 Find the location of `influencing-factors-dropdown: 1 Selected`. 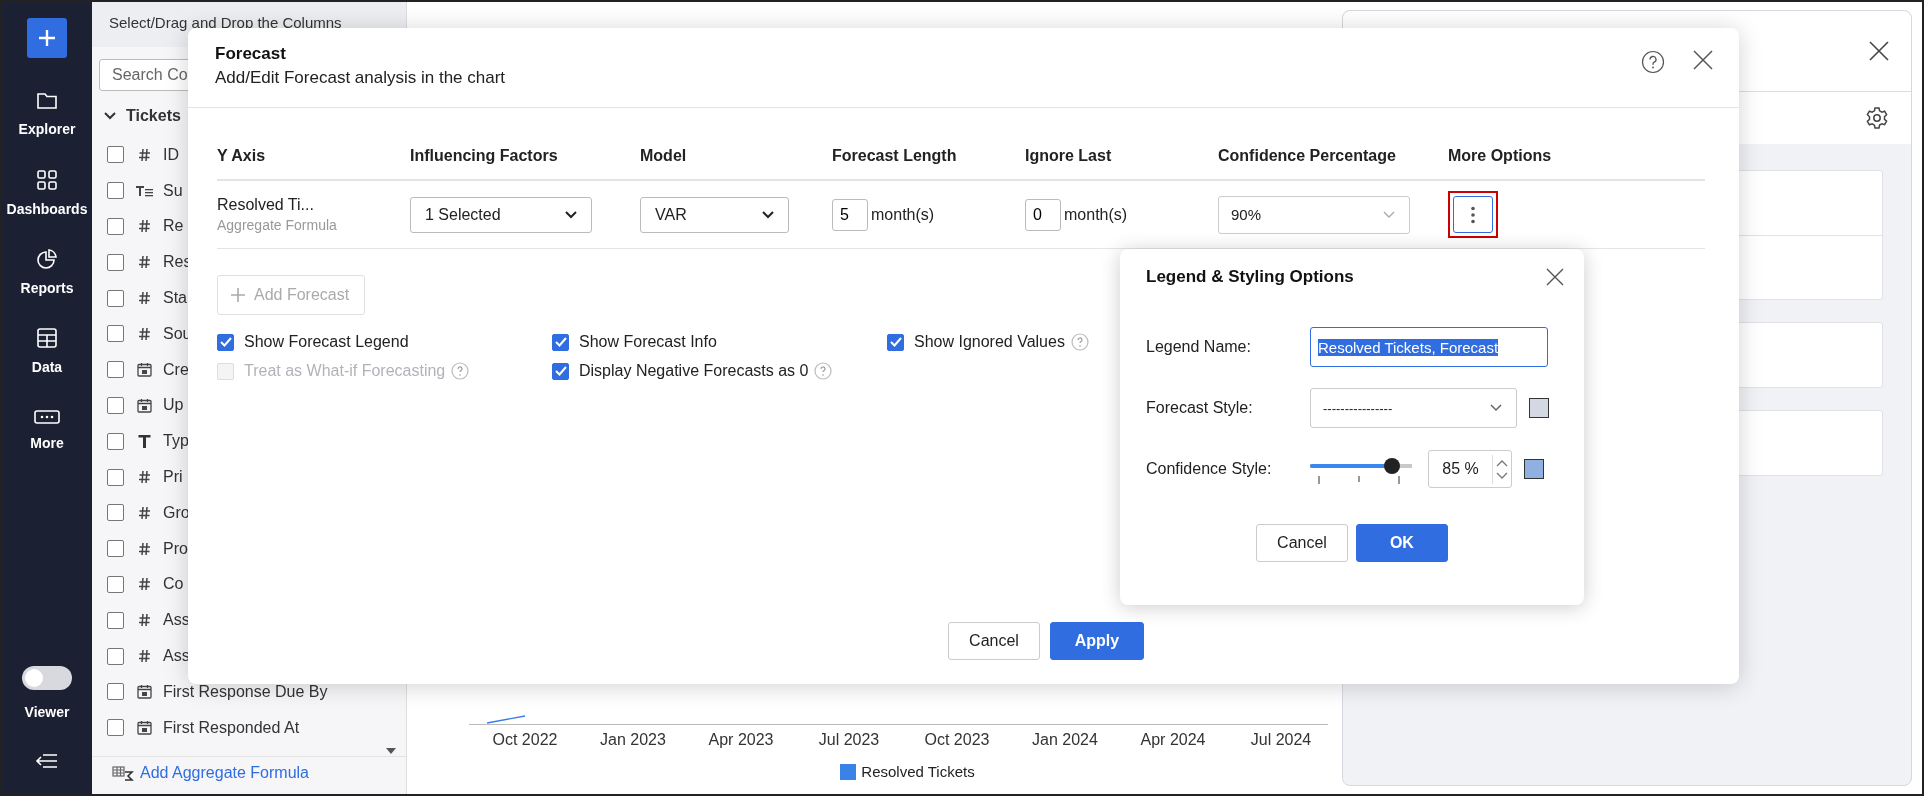

influencing-factors-dropdown: 1 Selected is located at coordinates (501, 214).